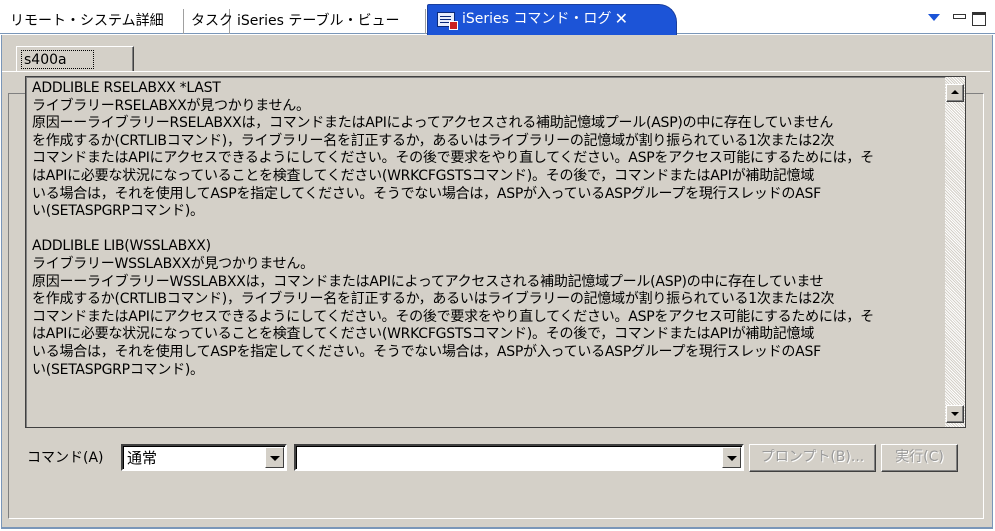  Describe the element at coordinates (537, 19) in the screenshot. I see `tab-label: iSeries コマンド・ログ` at that location.